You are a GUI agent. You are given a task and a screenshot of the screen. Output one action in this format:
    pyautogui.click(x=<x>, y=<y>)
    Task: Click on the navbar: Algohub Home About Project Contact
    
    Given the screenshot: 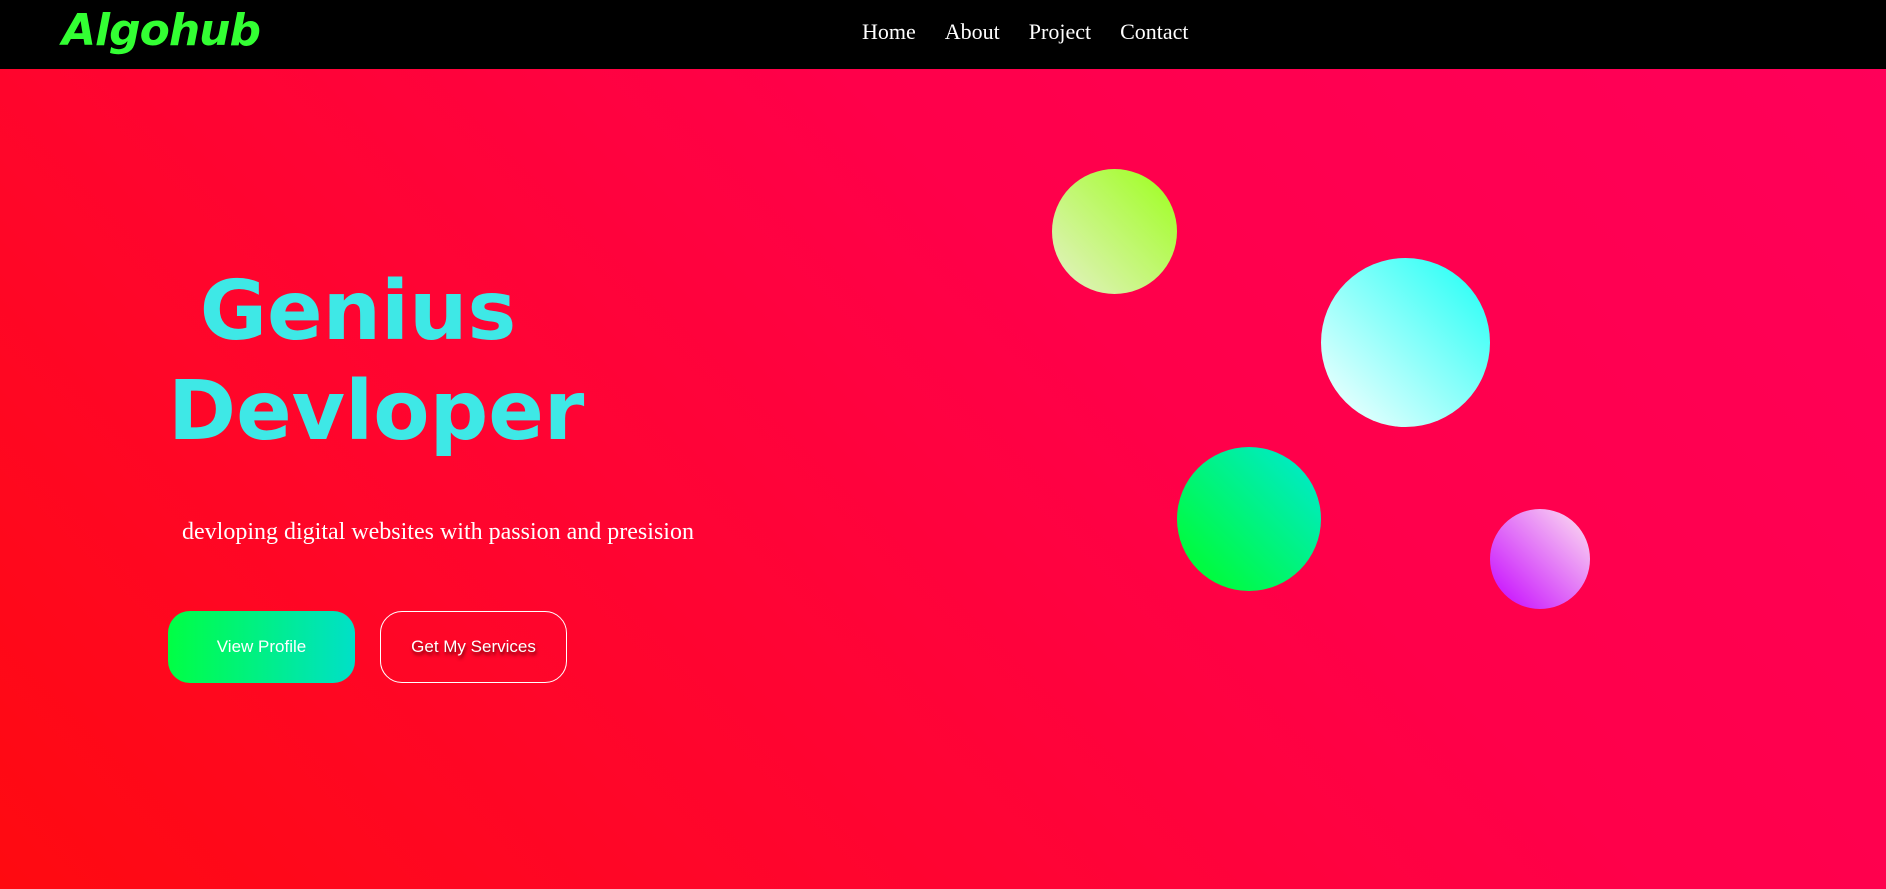 What is the action you would take?
    pyautogui.click(x=943, y=34)
    